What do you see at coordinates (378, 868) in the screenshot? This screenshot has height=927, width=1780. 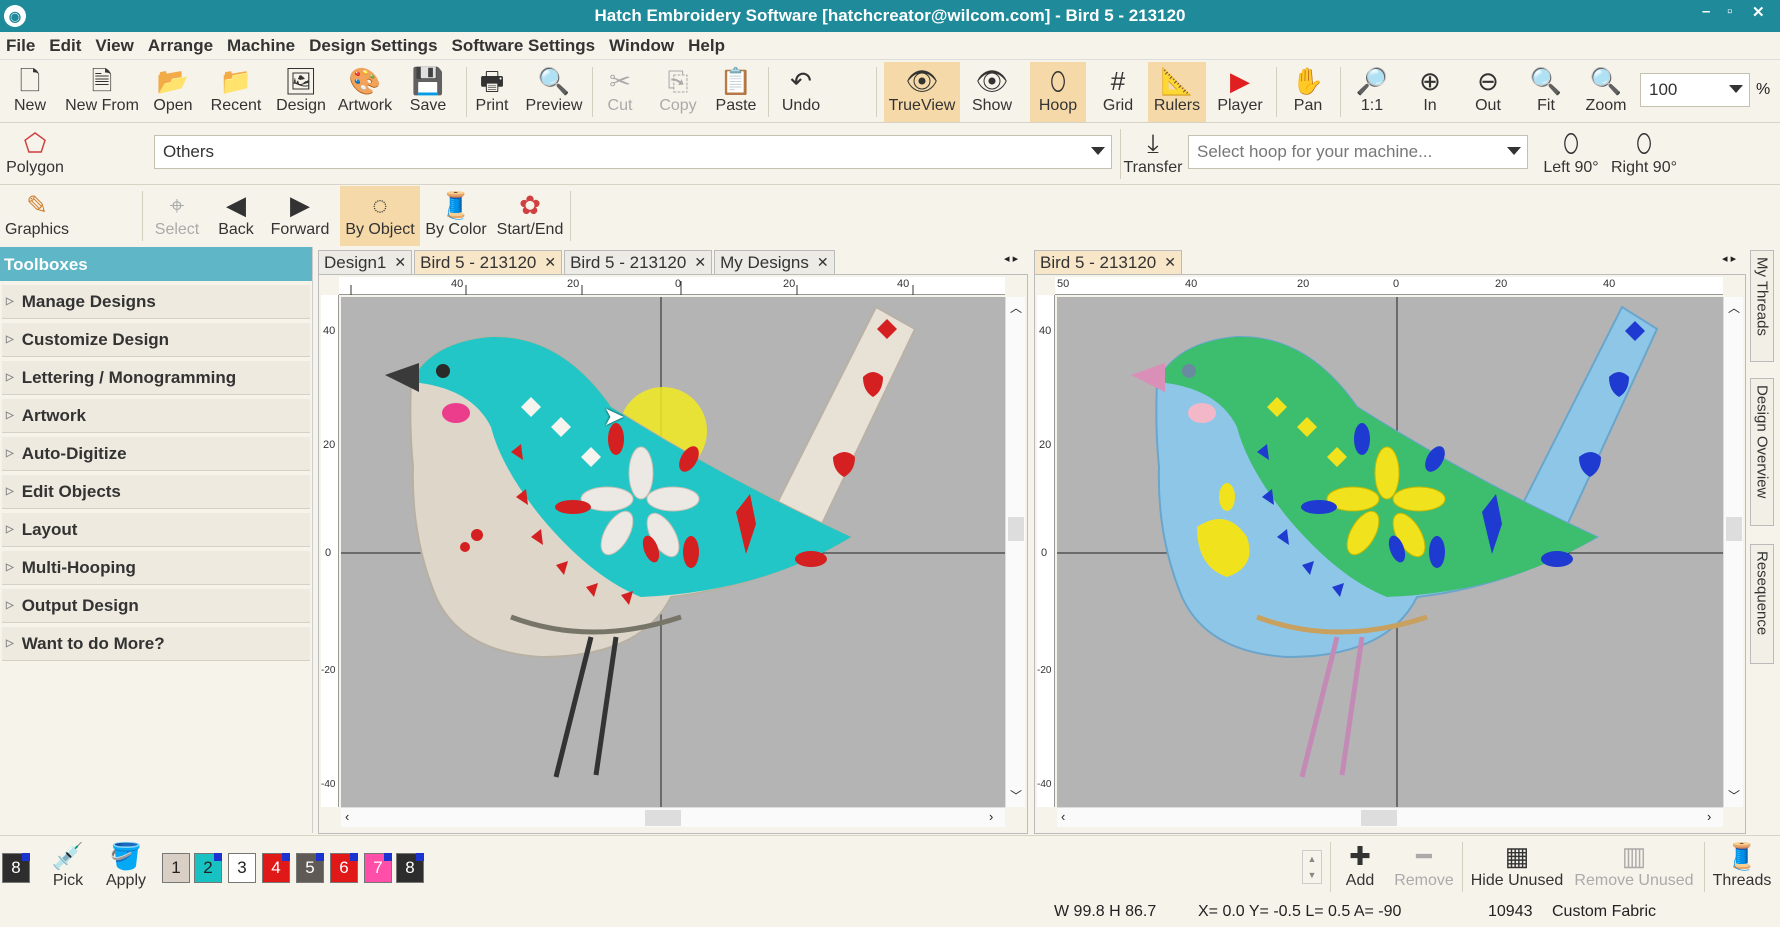 I see `color-swatch-7: 7` at bounding box center [378, 868].